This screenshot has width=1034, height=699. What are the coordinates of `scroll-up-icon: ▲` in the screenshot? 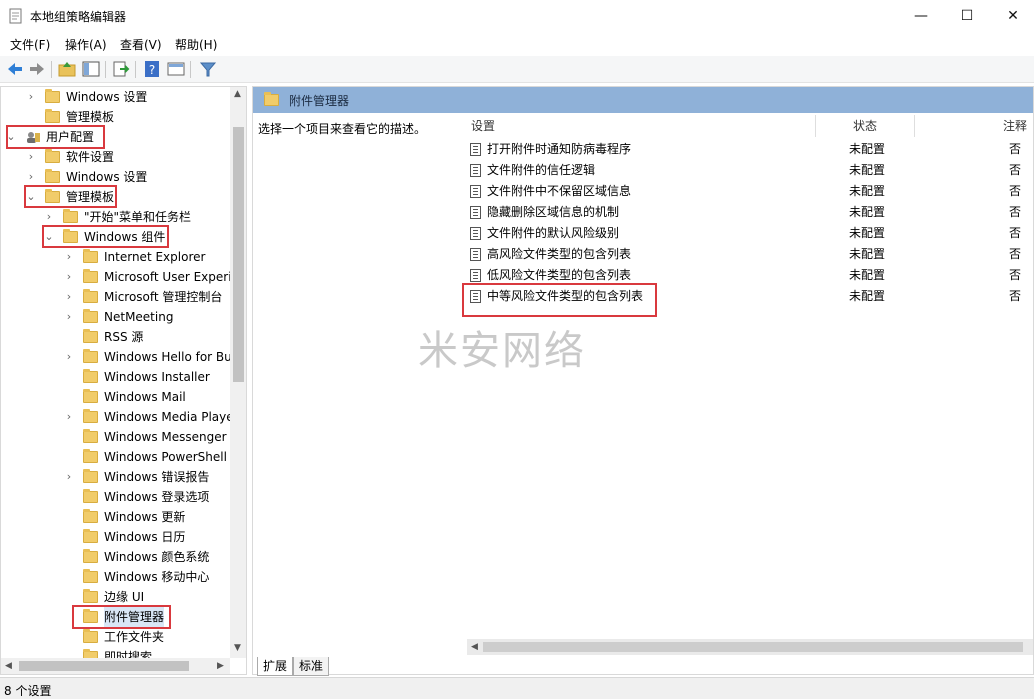 It's located at (237, 94).